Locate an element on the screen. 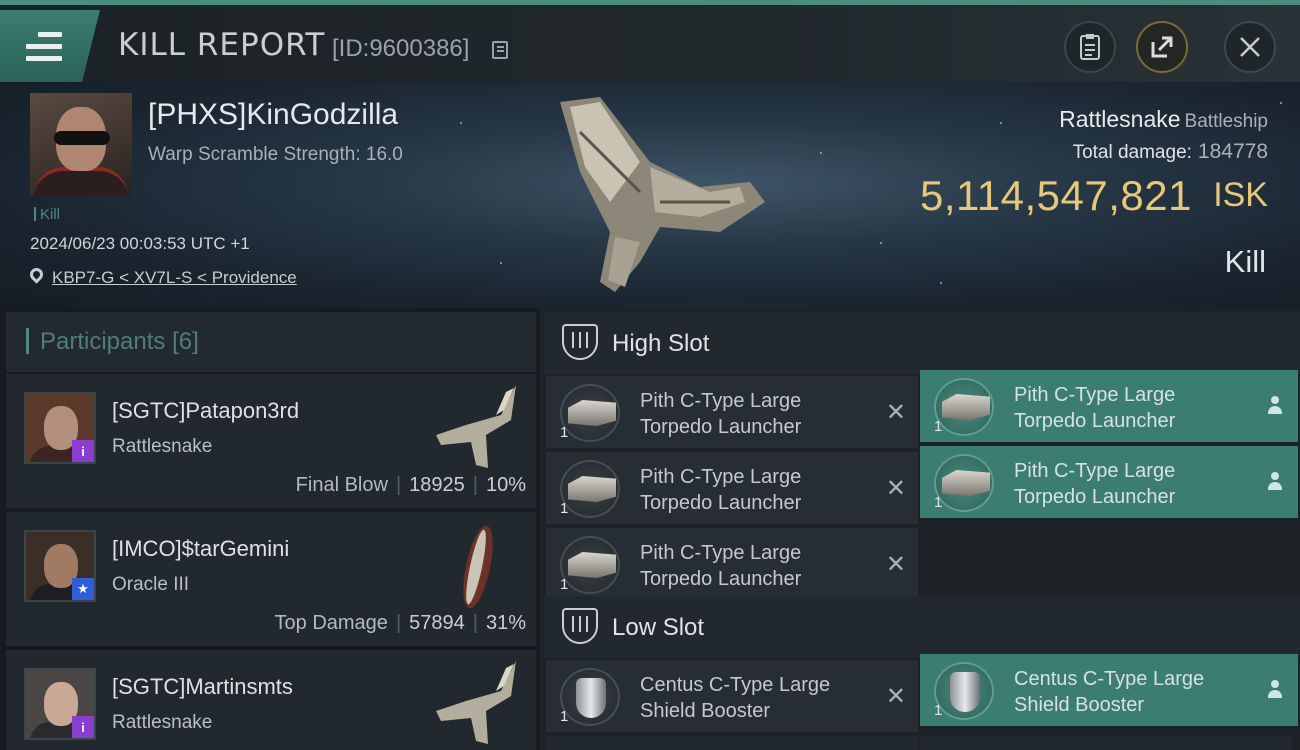 Image resolution: width=1300 pixels, height=750 pixels. copy-icon is located at coordinates (500, 50).